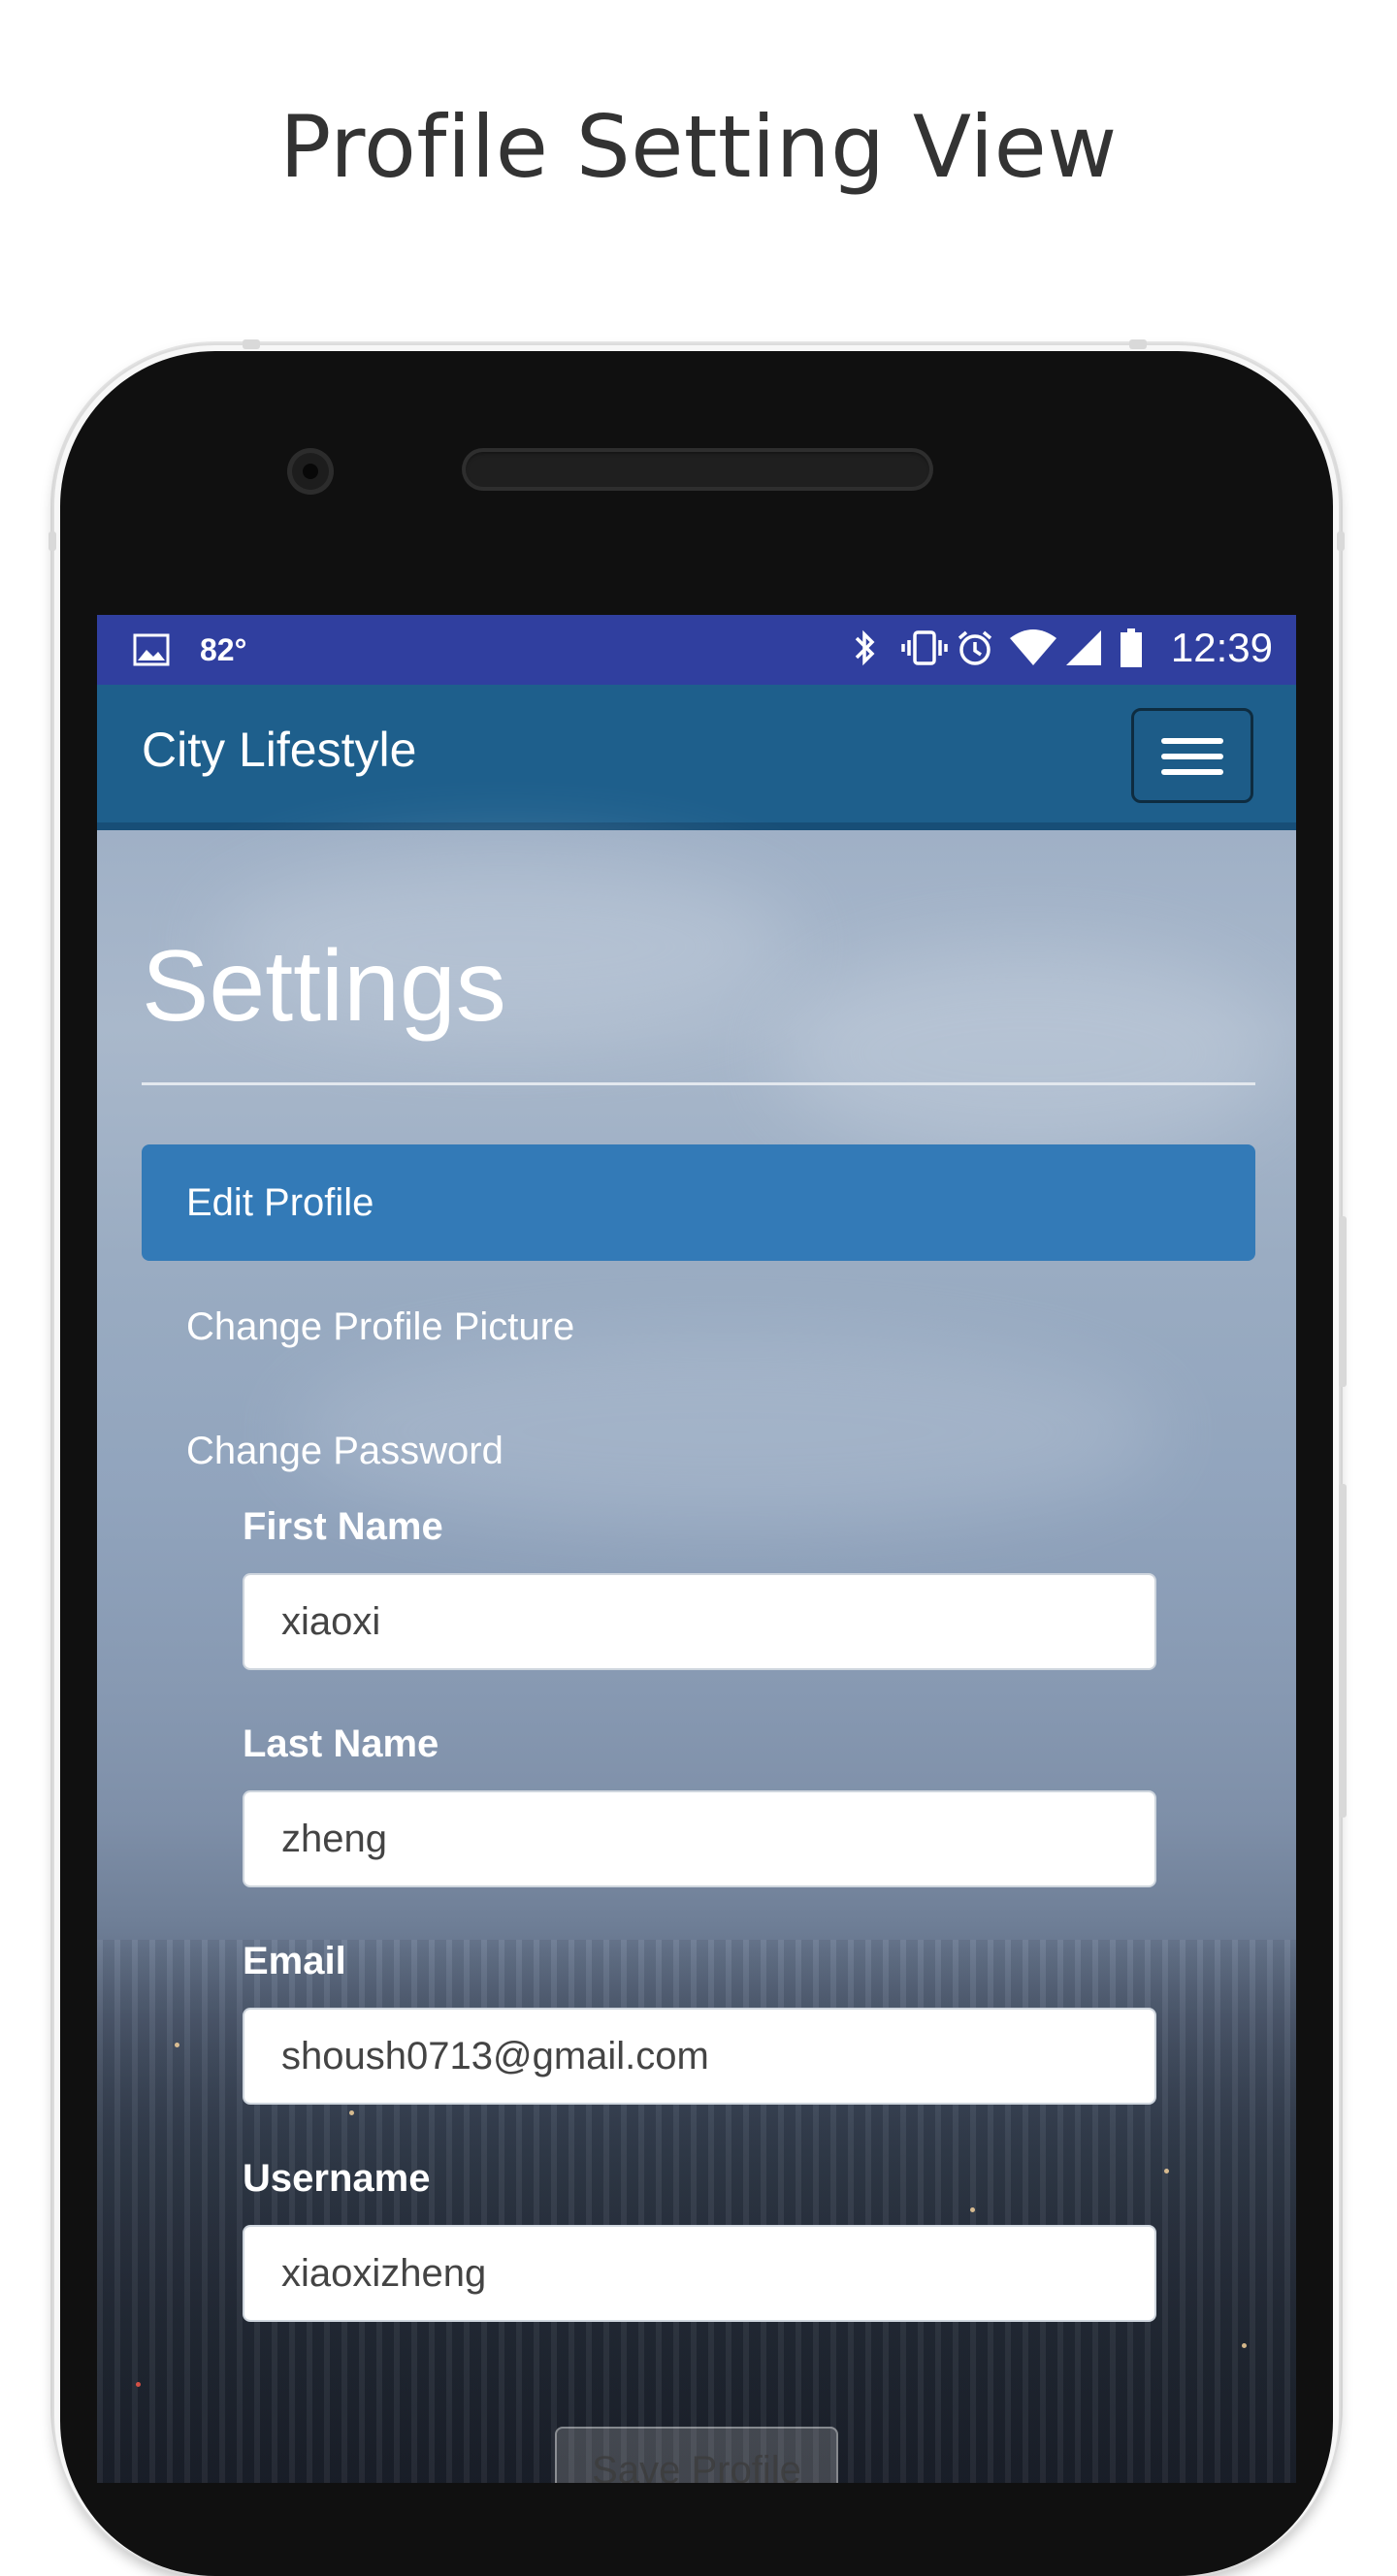  I want to click on username-field: xiaoxizheng, so click(699, 2273).